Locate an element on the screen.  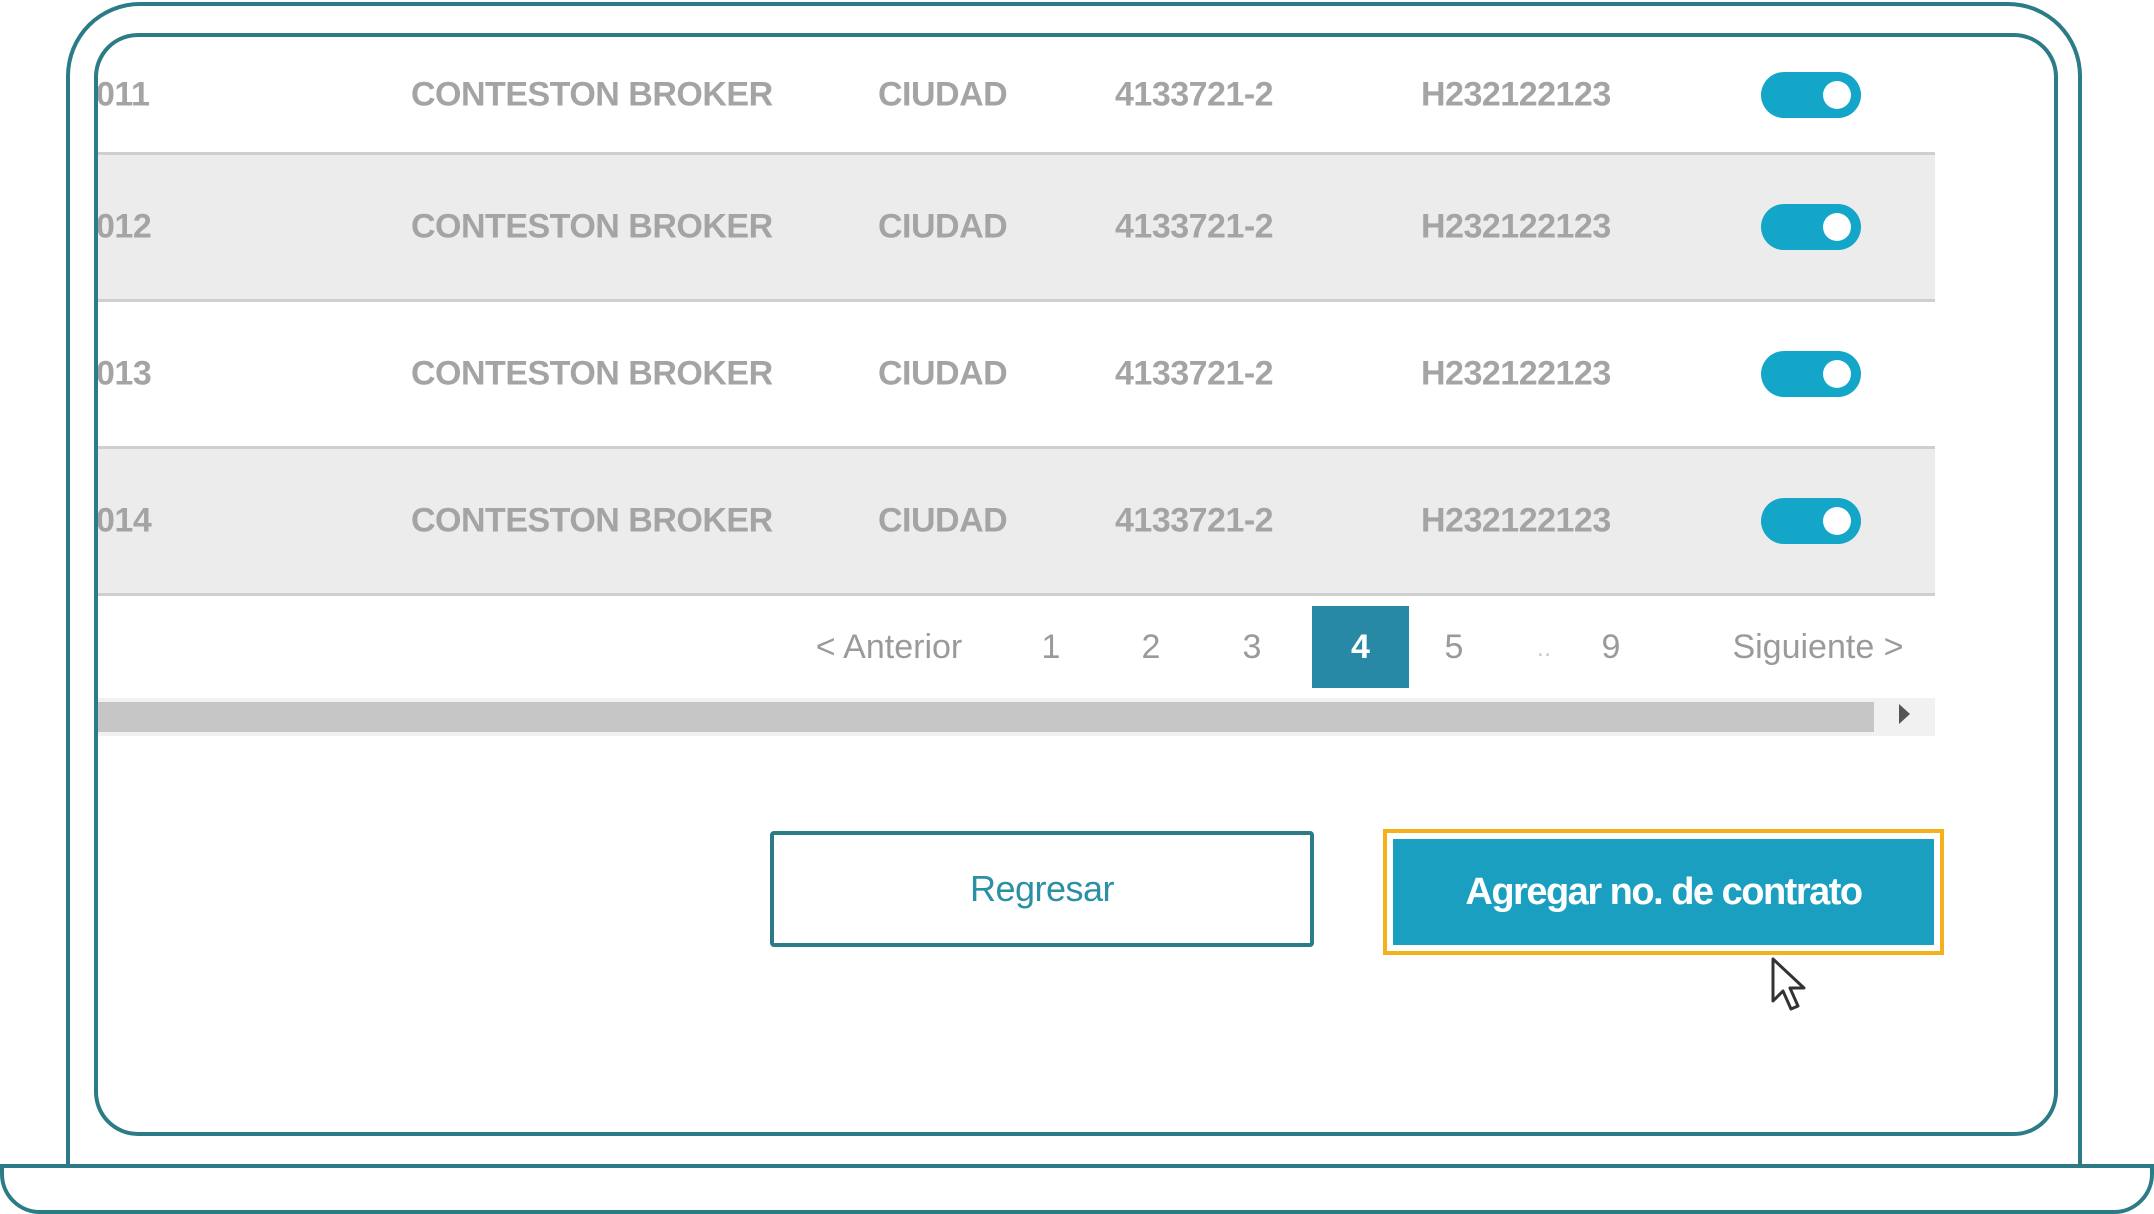
pagination-page-2: 2 is located at coordinates (1151, 647).